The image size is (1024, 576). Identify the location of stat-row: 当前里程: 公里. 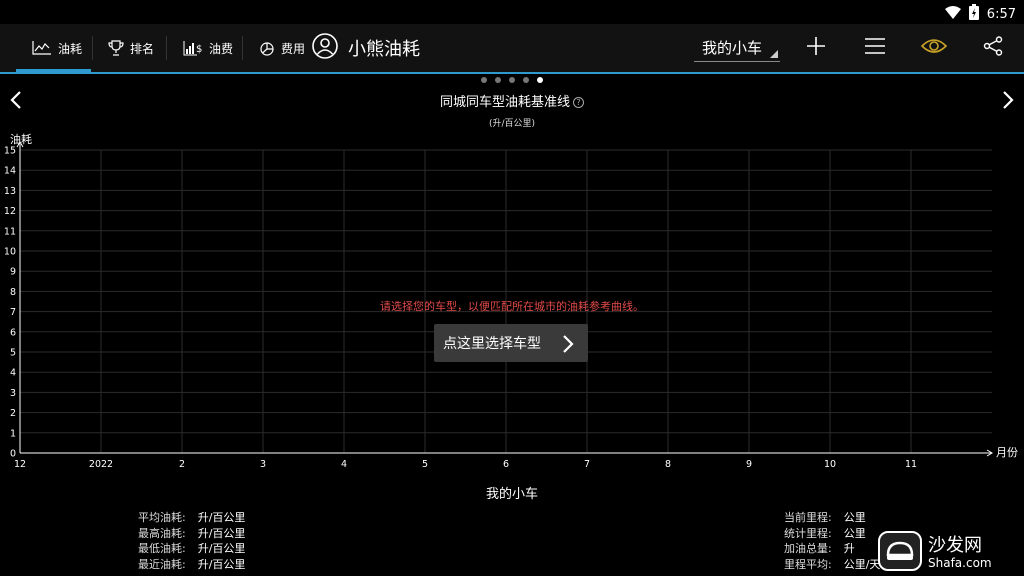
(832, 518).